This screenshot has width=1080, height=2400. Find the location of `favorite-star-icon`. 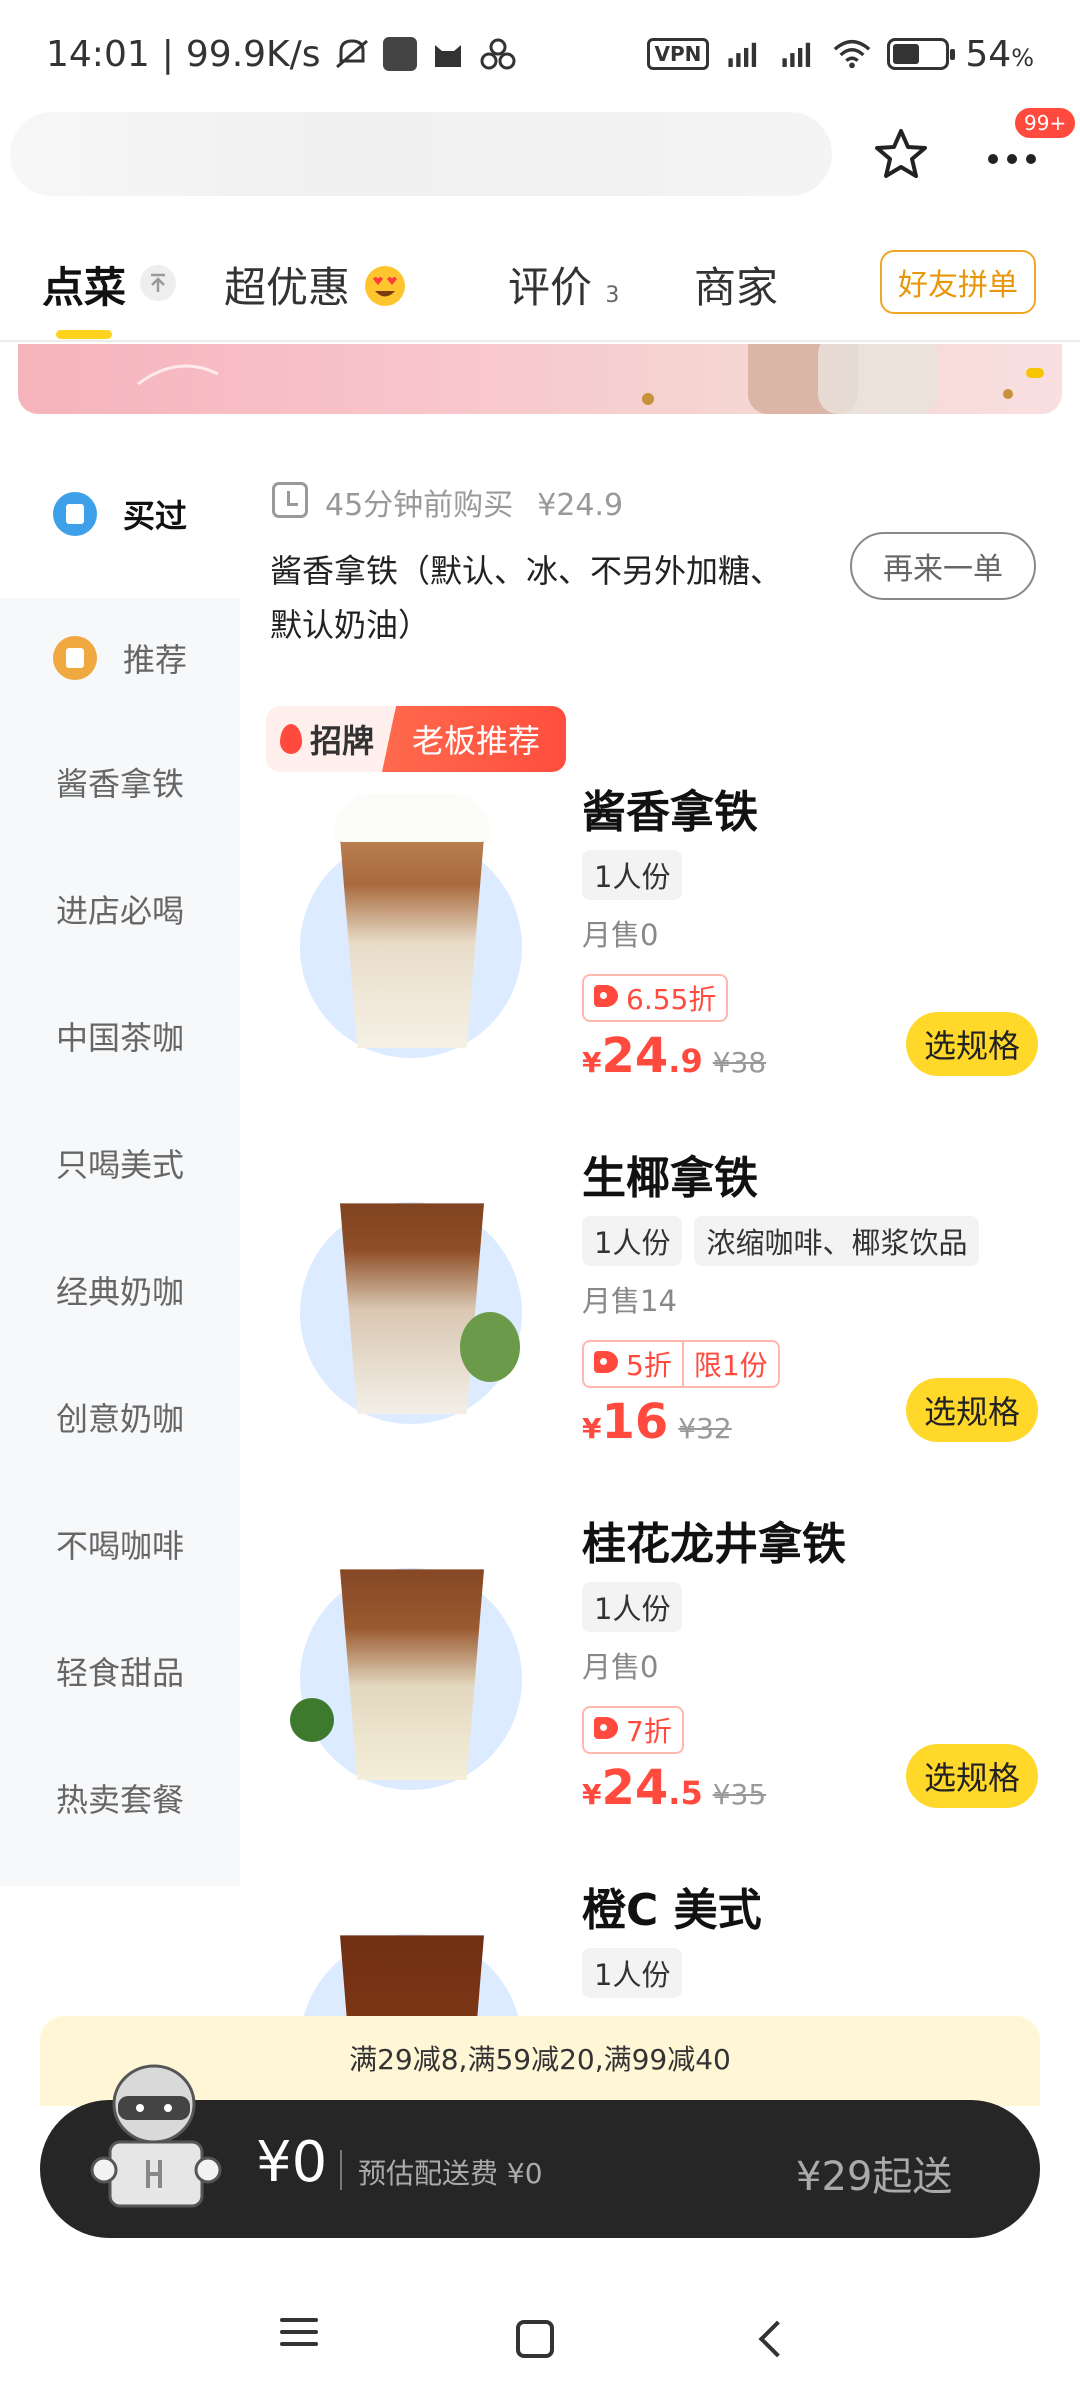

favorite-star-icon is located at coordinates (901, 155).